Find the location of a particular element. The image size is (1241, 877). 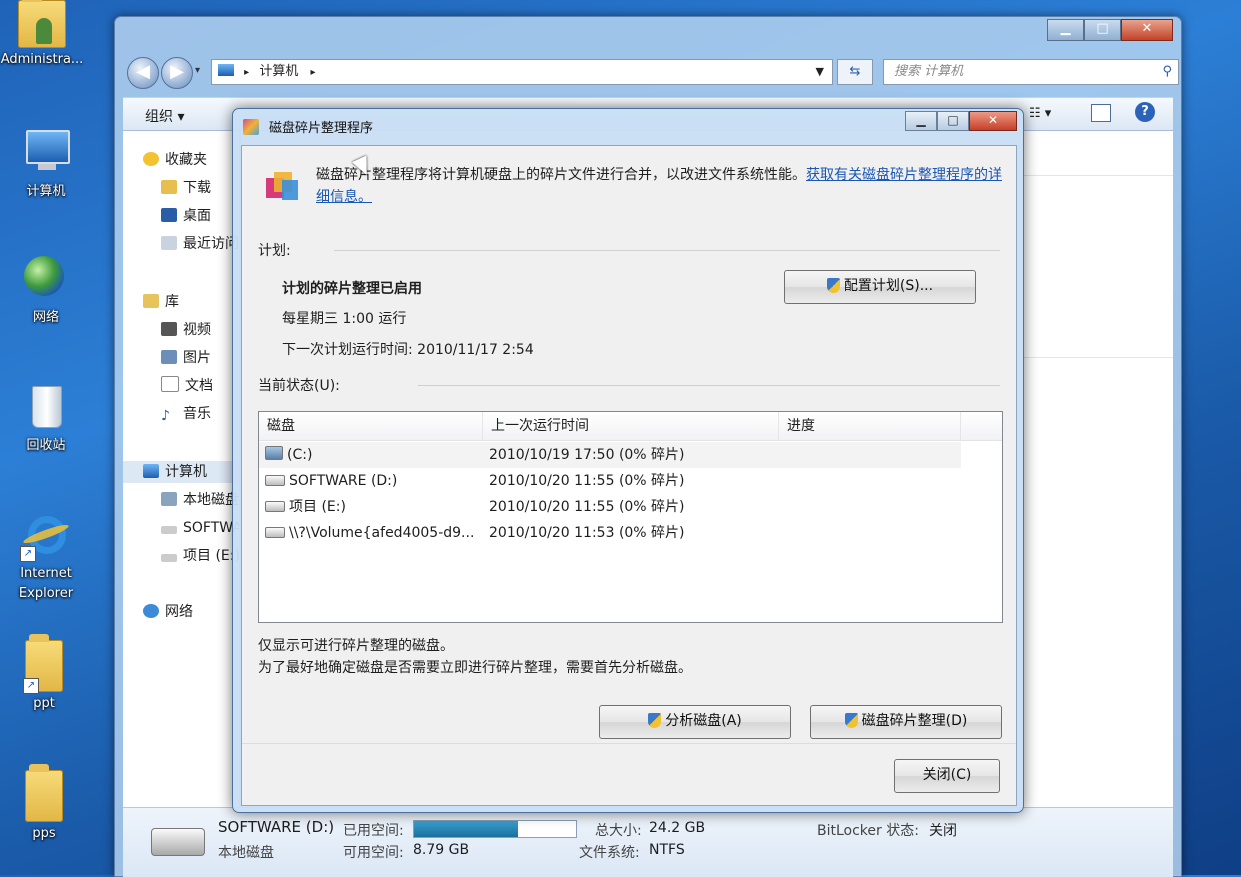

view-options-icon: ☷ ▾ is located at coordinates (1040, 113).